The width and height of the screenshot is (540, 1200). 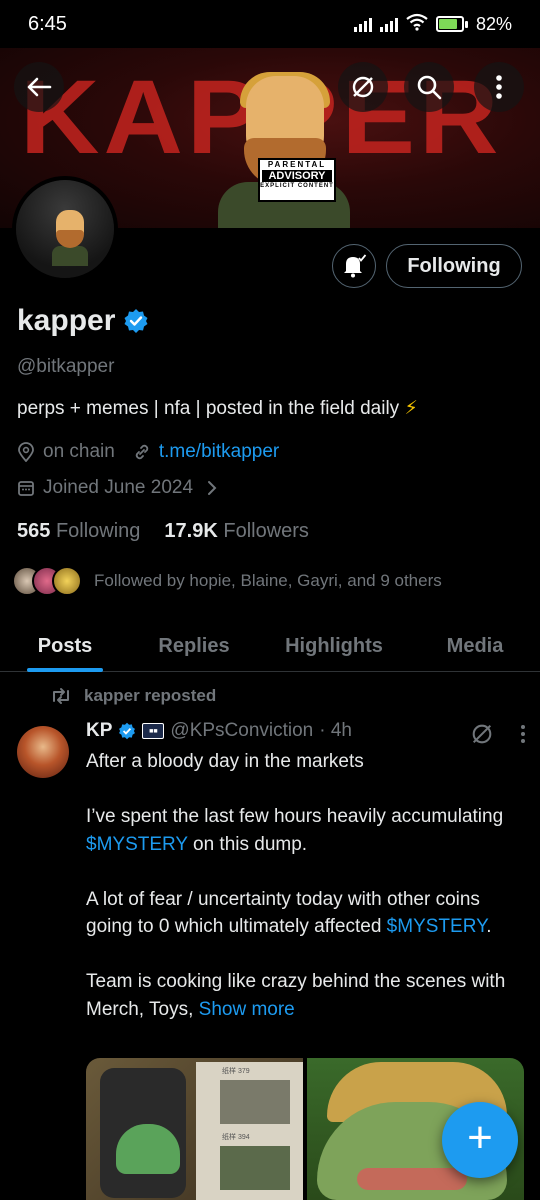 What do you see at coordinates (475, 646) in the screenshot?
I see `tab-media: Media` at bounding box center [475, 646].